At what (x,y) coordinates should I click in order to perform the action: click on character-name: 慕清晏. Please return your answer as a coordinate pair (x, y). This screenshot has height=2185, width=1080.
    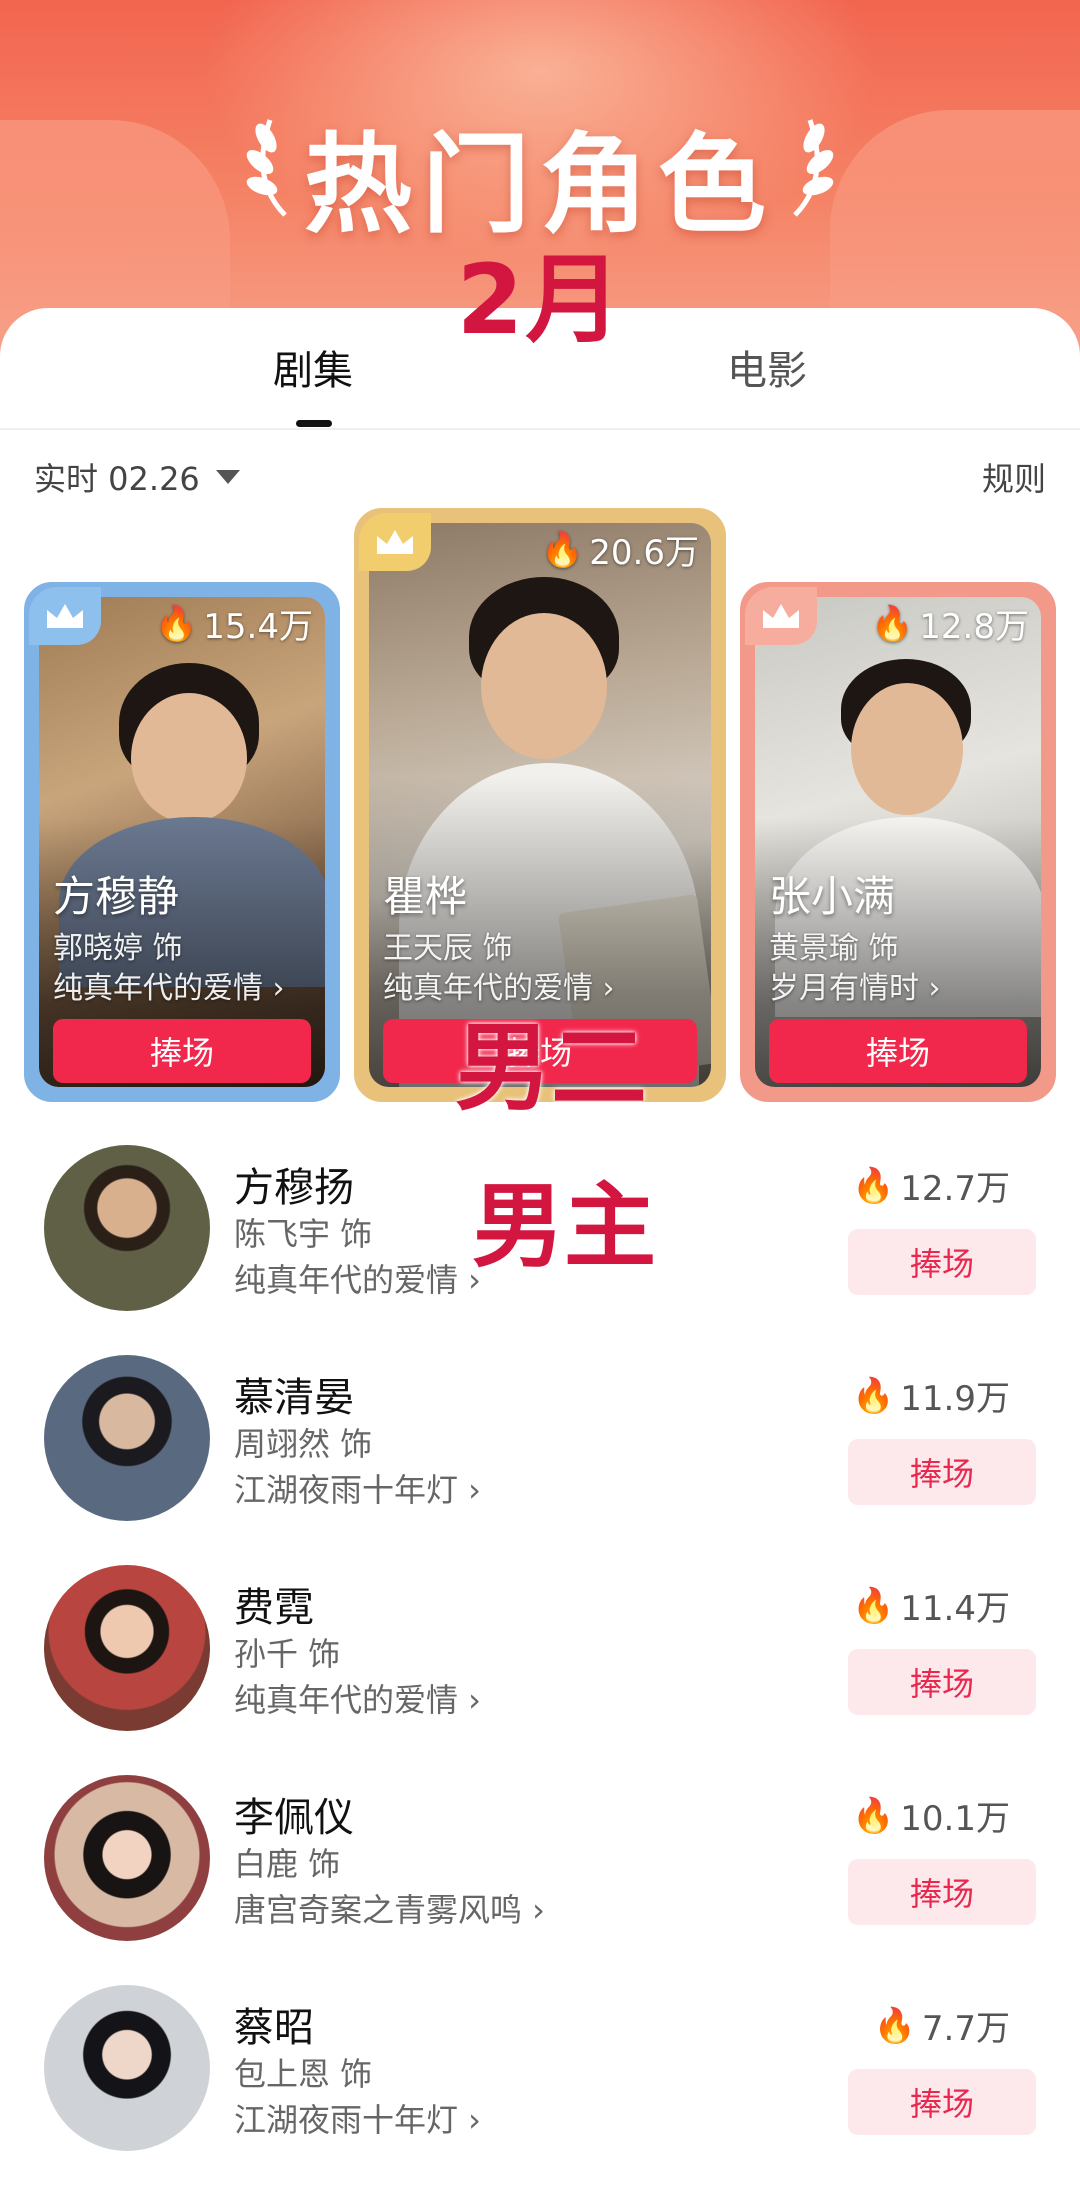
    Looking at the image, I should click on (294, 1398).